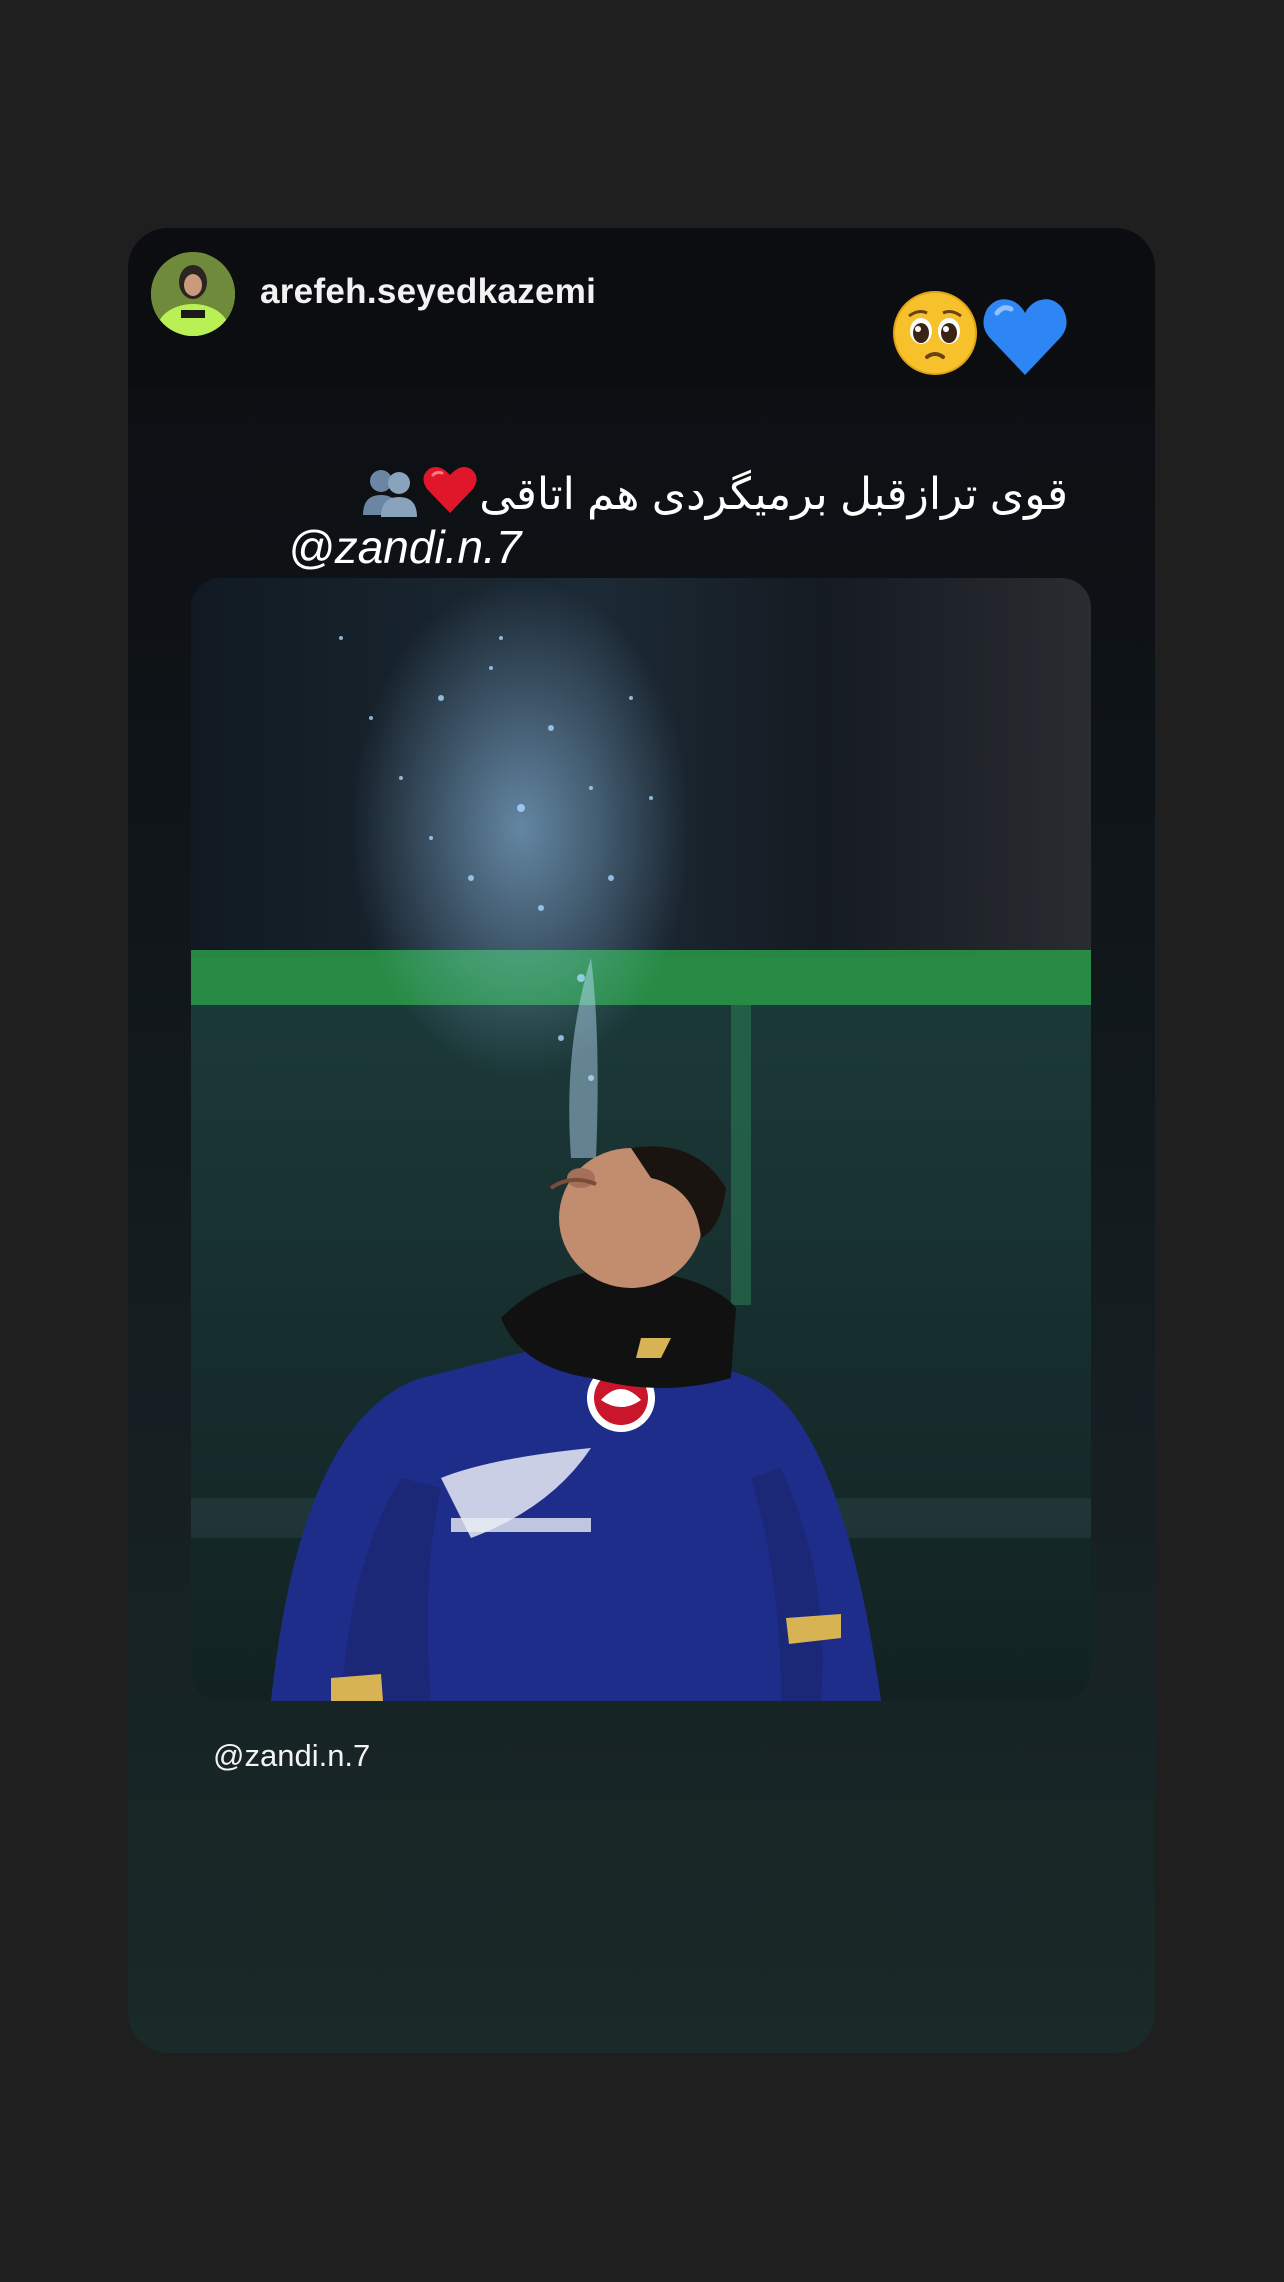 This screenshot has height=2282, width=1284. What do you see at coordinates (935, 333) in the screenshot?
I see `pleading-face-icon` at bounding box center [935, 333].